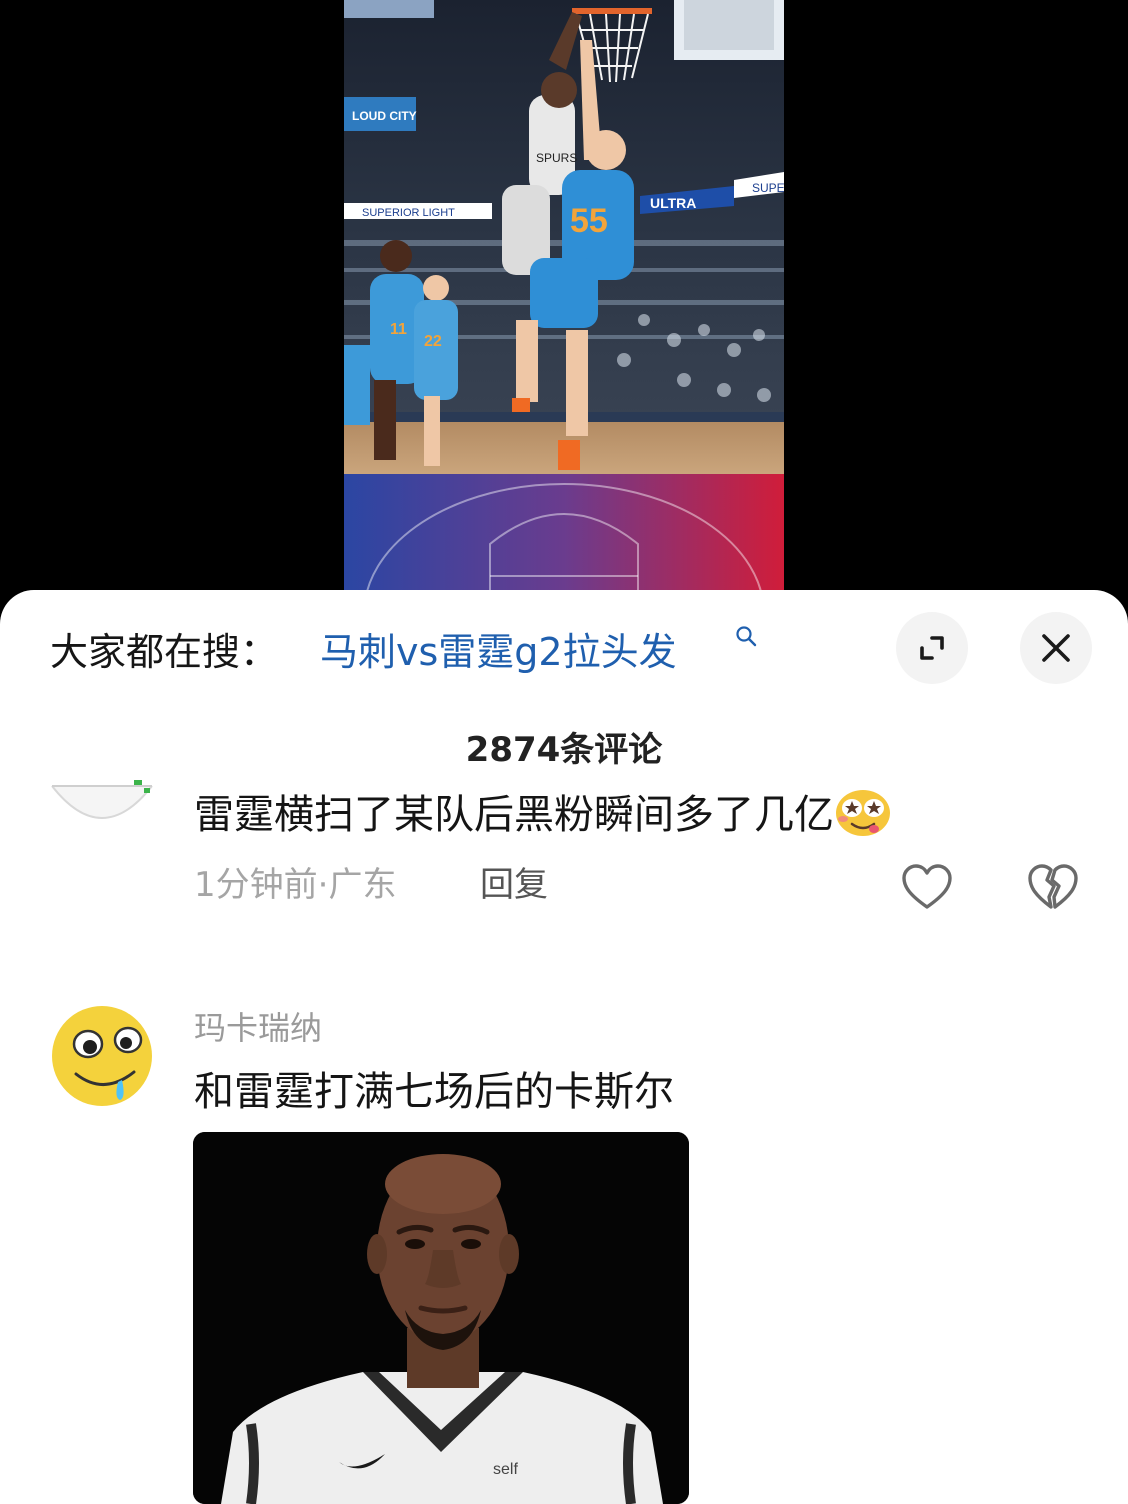 The image size is (1128, 1504). What do you see at coordinates (434, 1092) in the screenshot?
I see `comment-text: 和雷霆打满七场后的卡斯尔` at bounding box center [434, 1092].